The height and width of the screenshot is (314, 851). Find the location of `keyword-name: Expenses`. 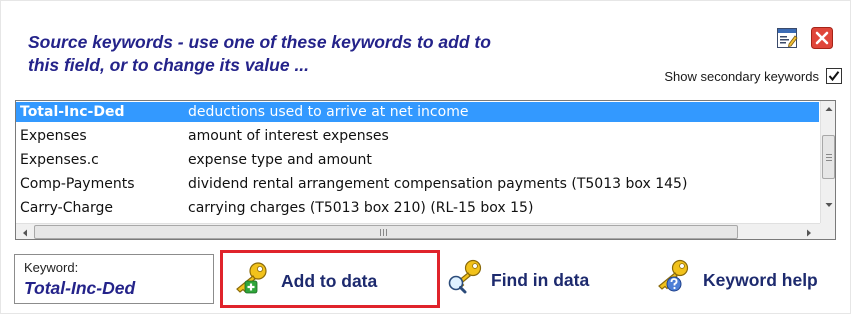

keyword-name: Expenses is located at coordinates (53, 136).